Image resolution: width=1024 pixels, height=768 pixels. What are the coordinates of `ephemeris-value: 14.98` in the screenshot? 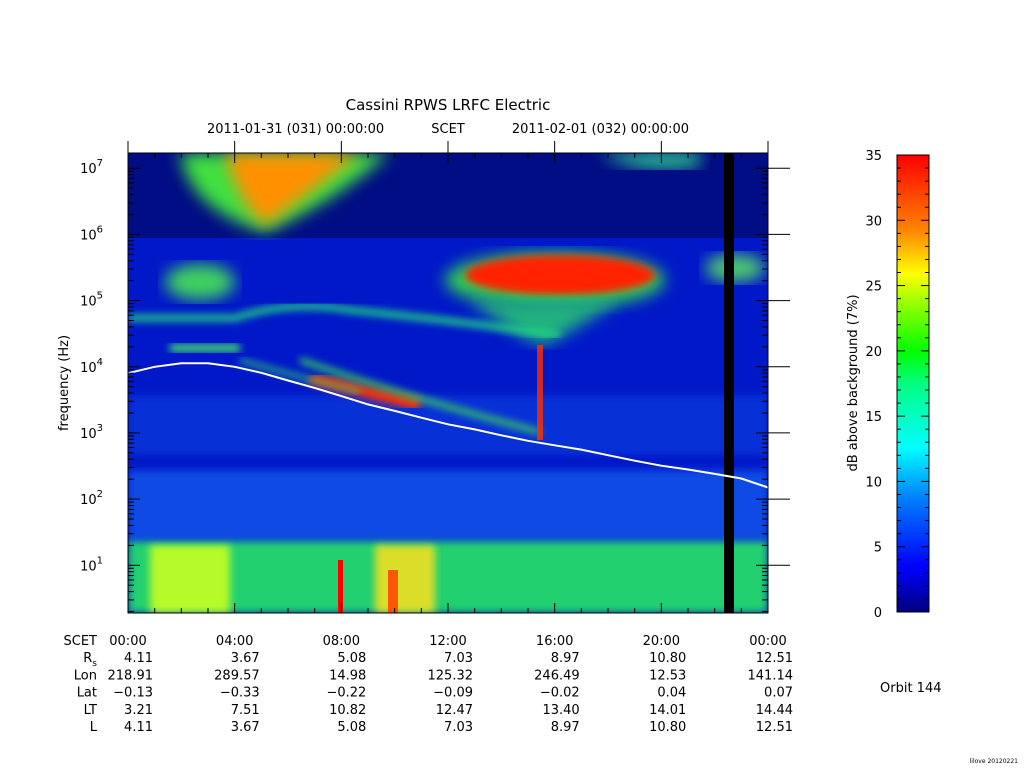 It's located at (347, 675).